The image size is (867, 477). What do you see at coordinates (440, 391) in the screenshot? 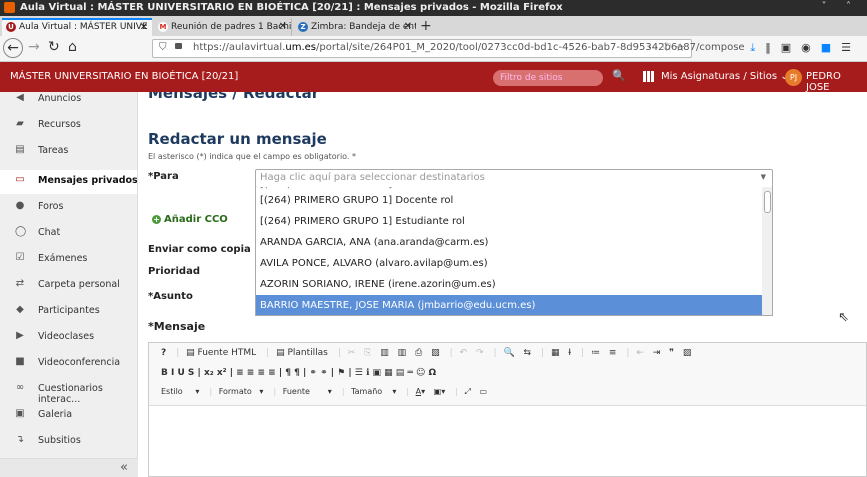
I see `background-color-icon: ▣▾` at bounding box center [440, 391].